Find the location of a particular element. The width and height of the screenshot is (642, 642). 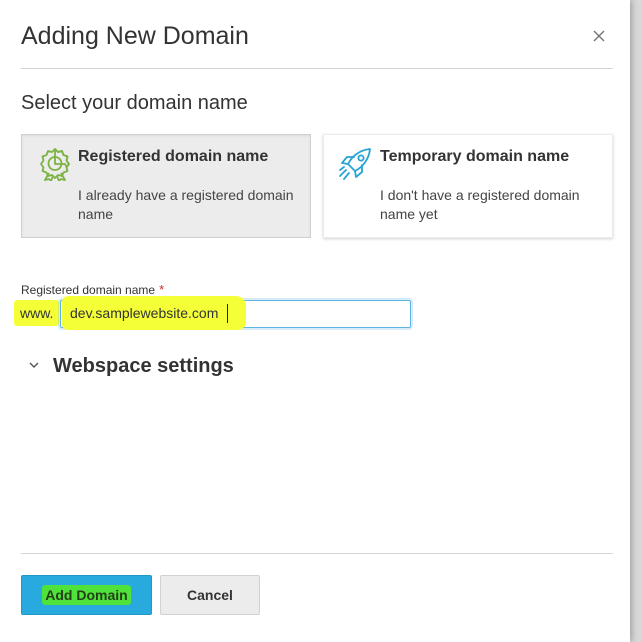

domain-field-label: Registered domain name * is located at coordinates (92, 289).